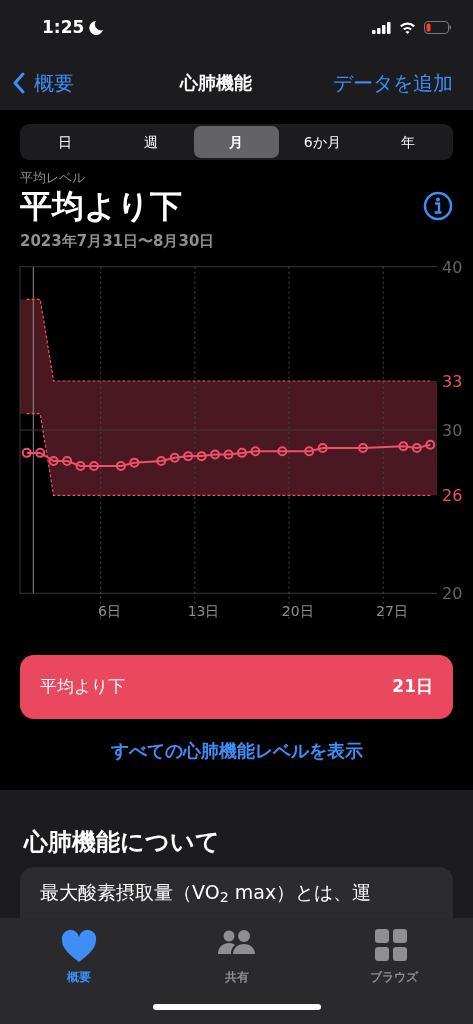 The width and height of the screenshot is (473, 1024). Describe the element at coordinates (452, 267) in the screenshot. I see `axis-label: 40` at that location.